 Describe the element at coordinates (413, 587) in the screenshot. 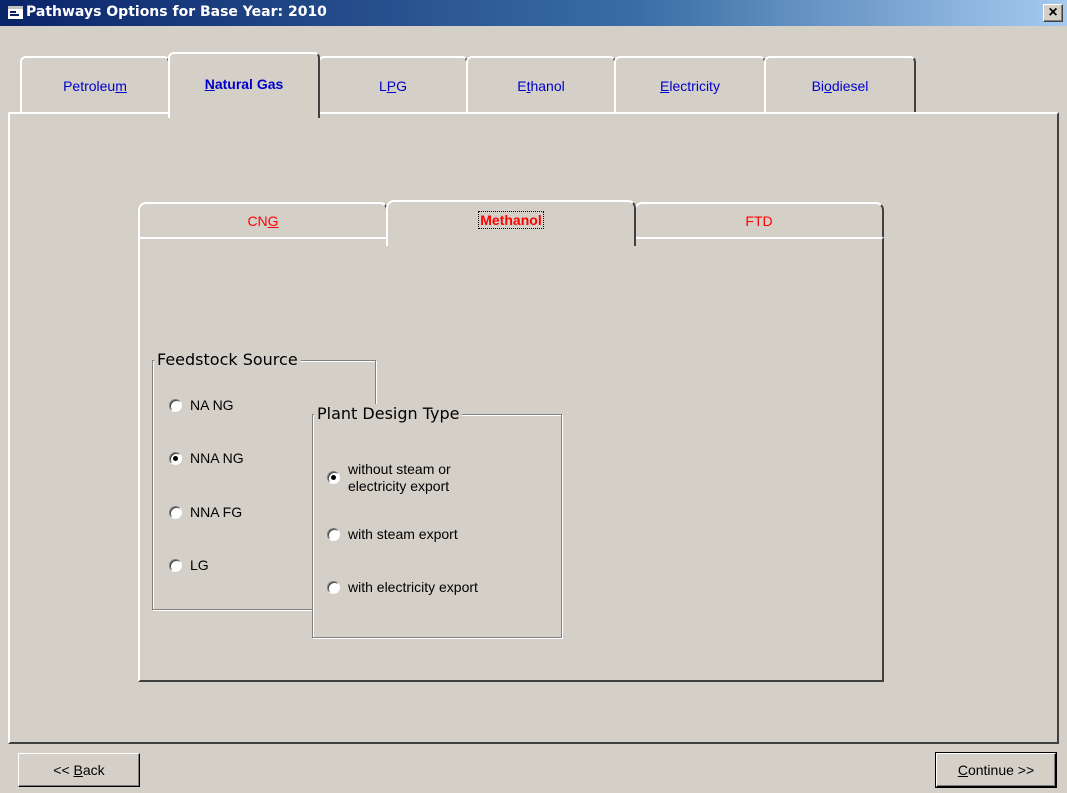

I see `radio-label: with electricity export` at that location.